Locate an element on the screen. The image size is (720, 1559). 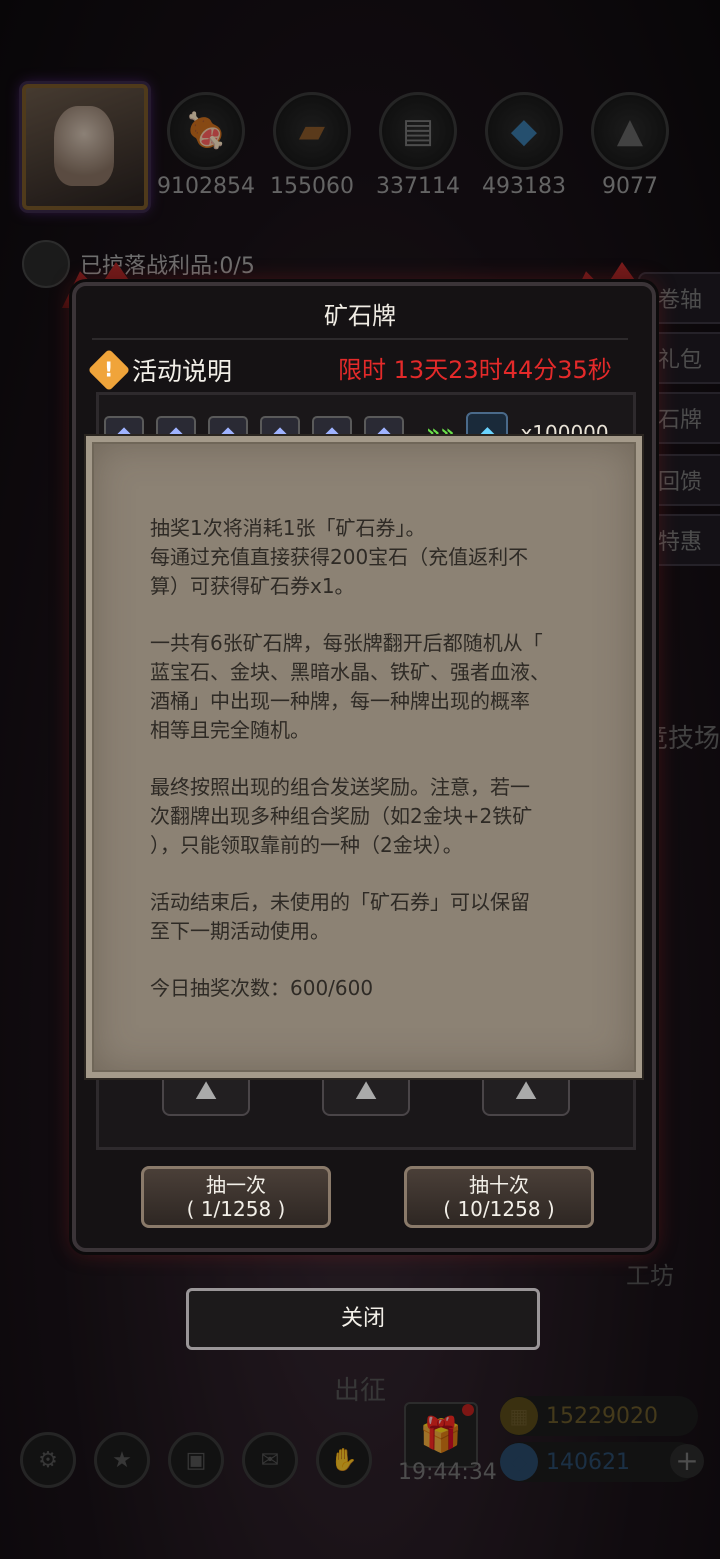
event-info-button: ! 活动说明 is located at coordinates (160, 370).